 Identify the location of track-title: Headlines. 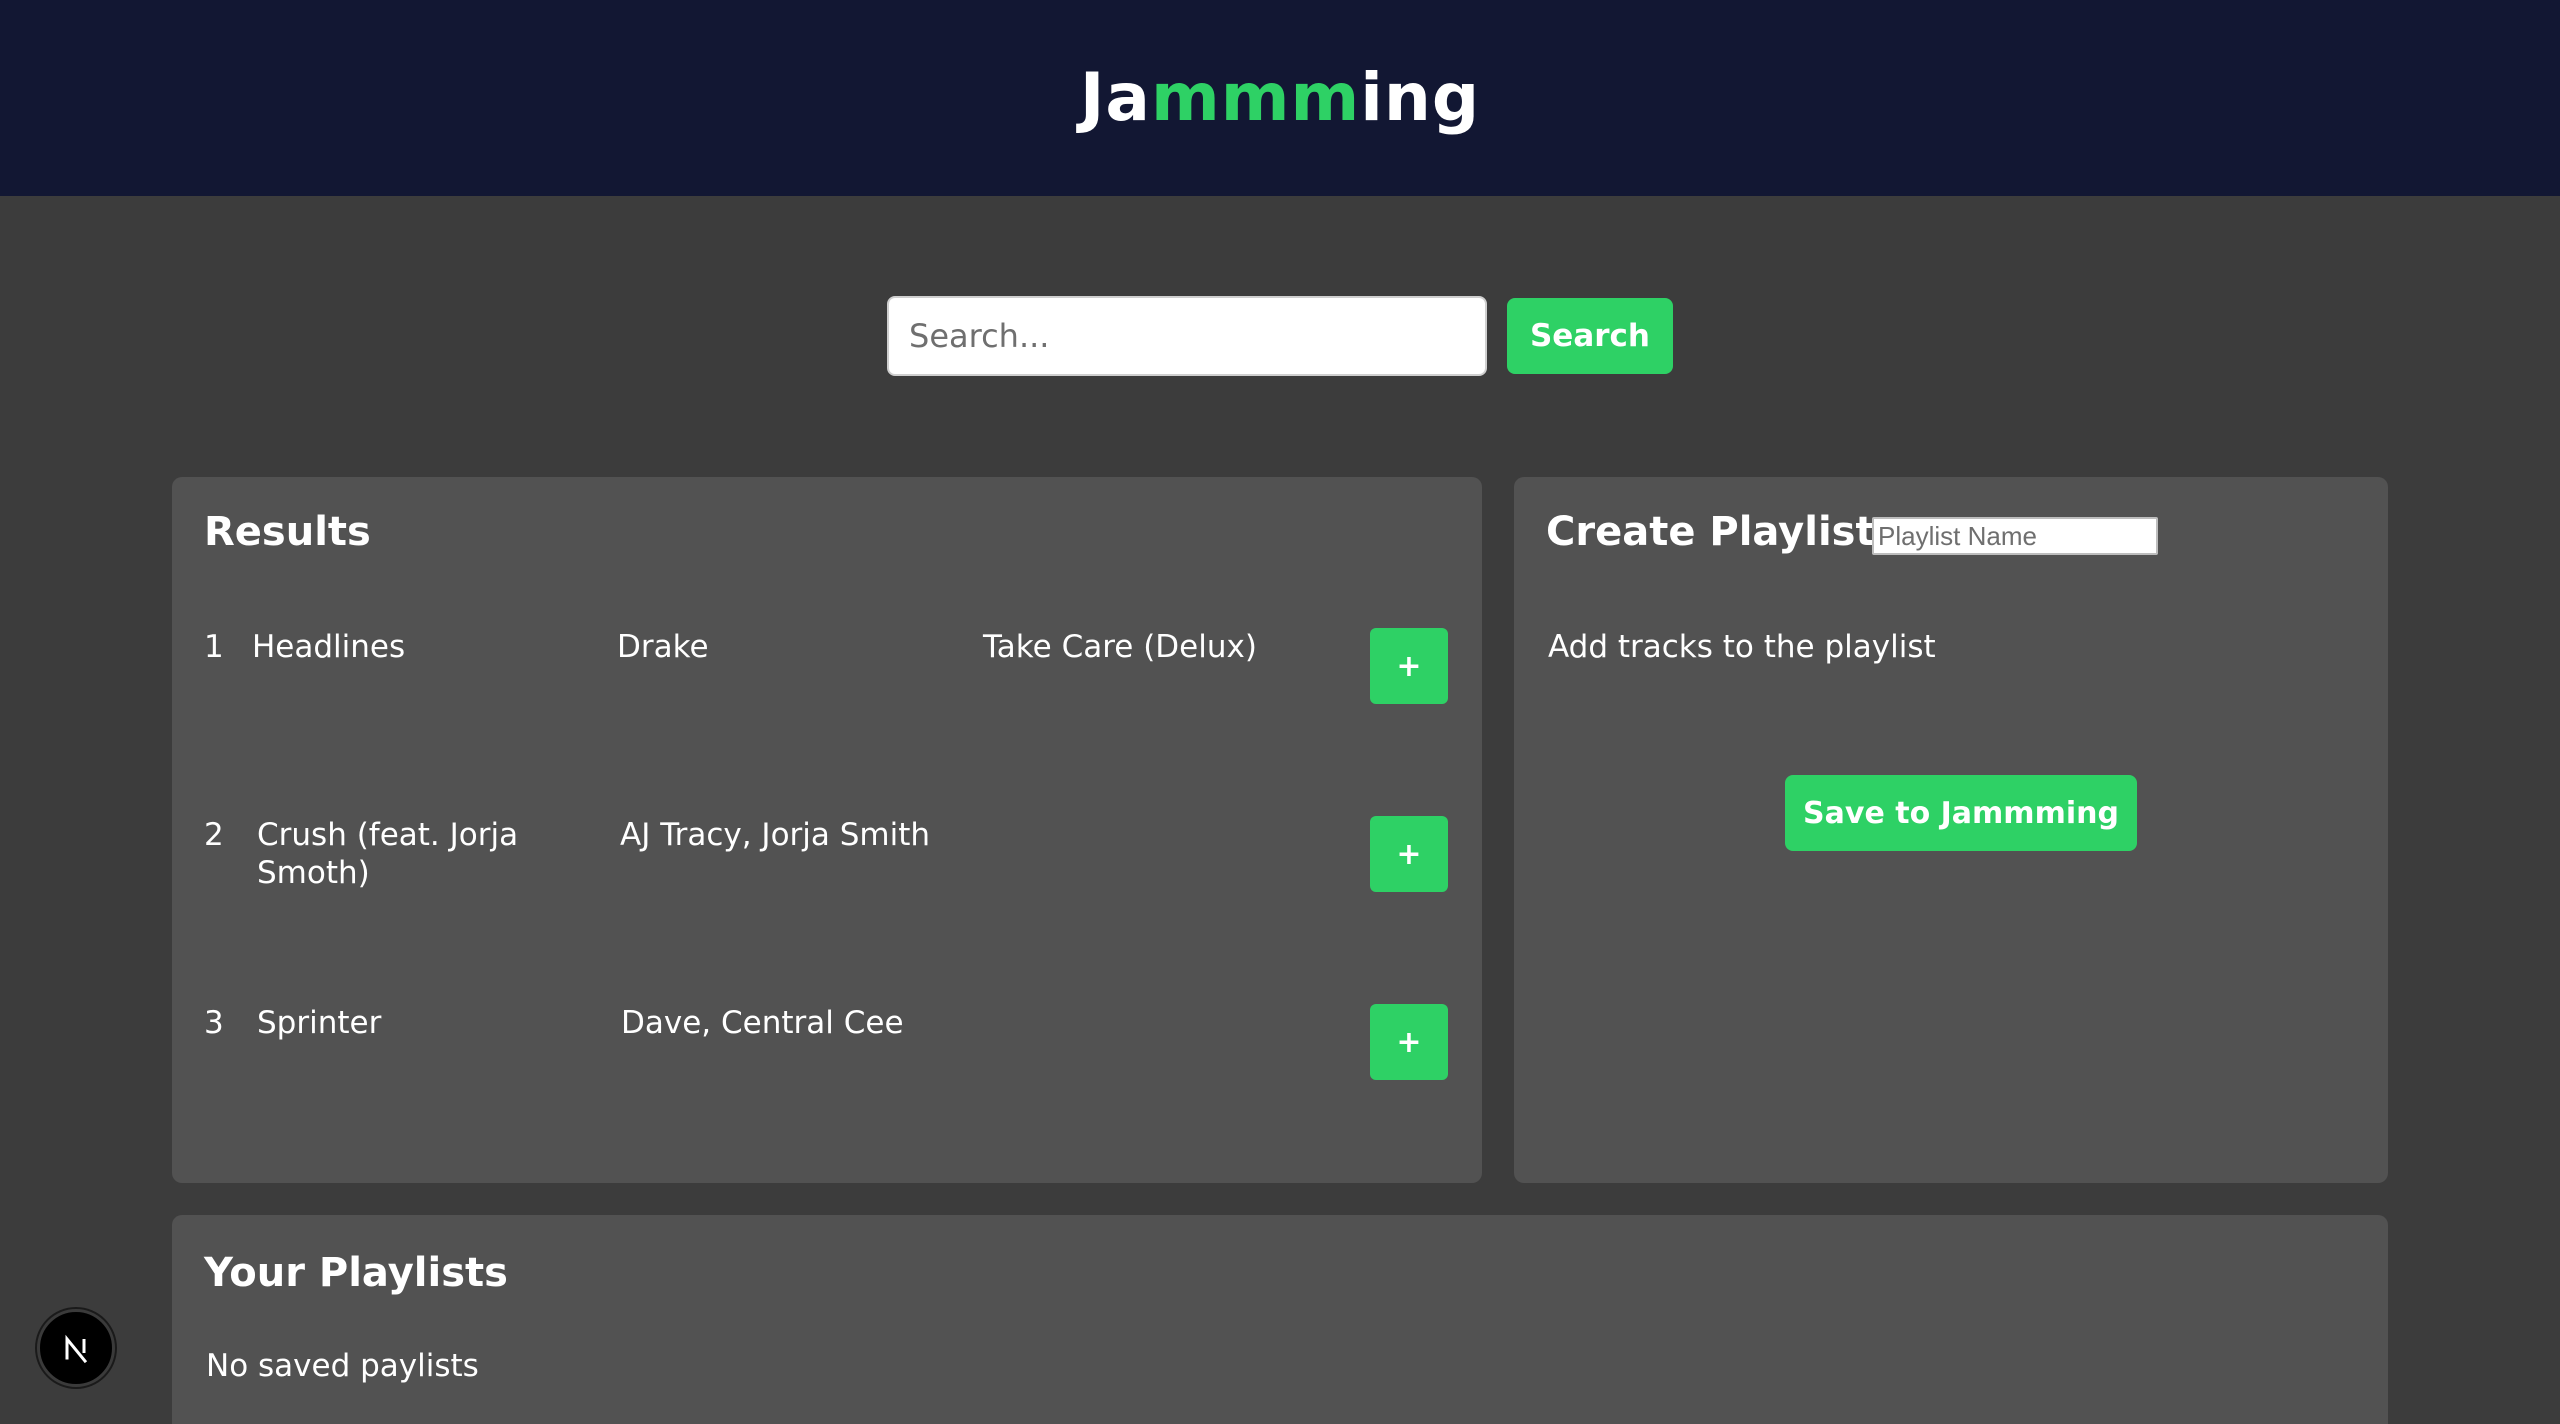
(329, 647).